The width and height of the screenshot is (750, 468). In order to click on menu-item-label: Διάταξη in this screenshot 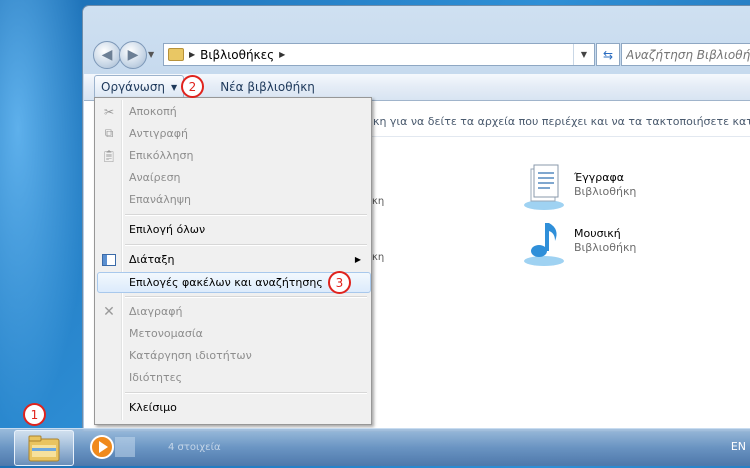, I will do `click(152, 259)`.